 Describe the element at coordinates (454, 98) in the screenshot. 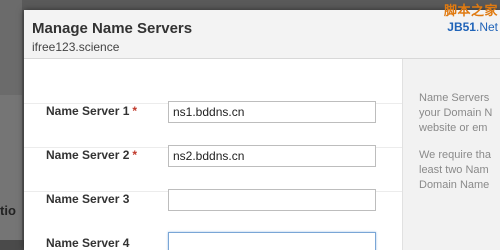

I see `help-text-line-1: Name Servers` at that location.